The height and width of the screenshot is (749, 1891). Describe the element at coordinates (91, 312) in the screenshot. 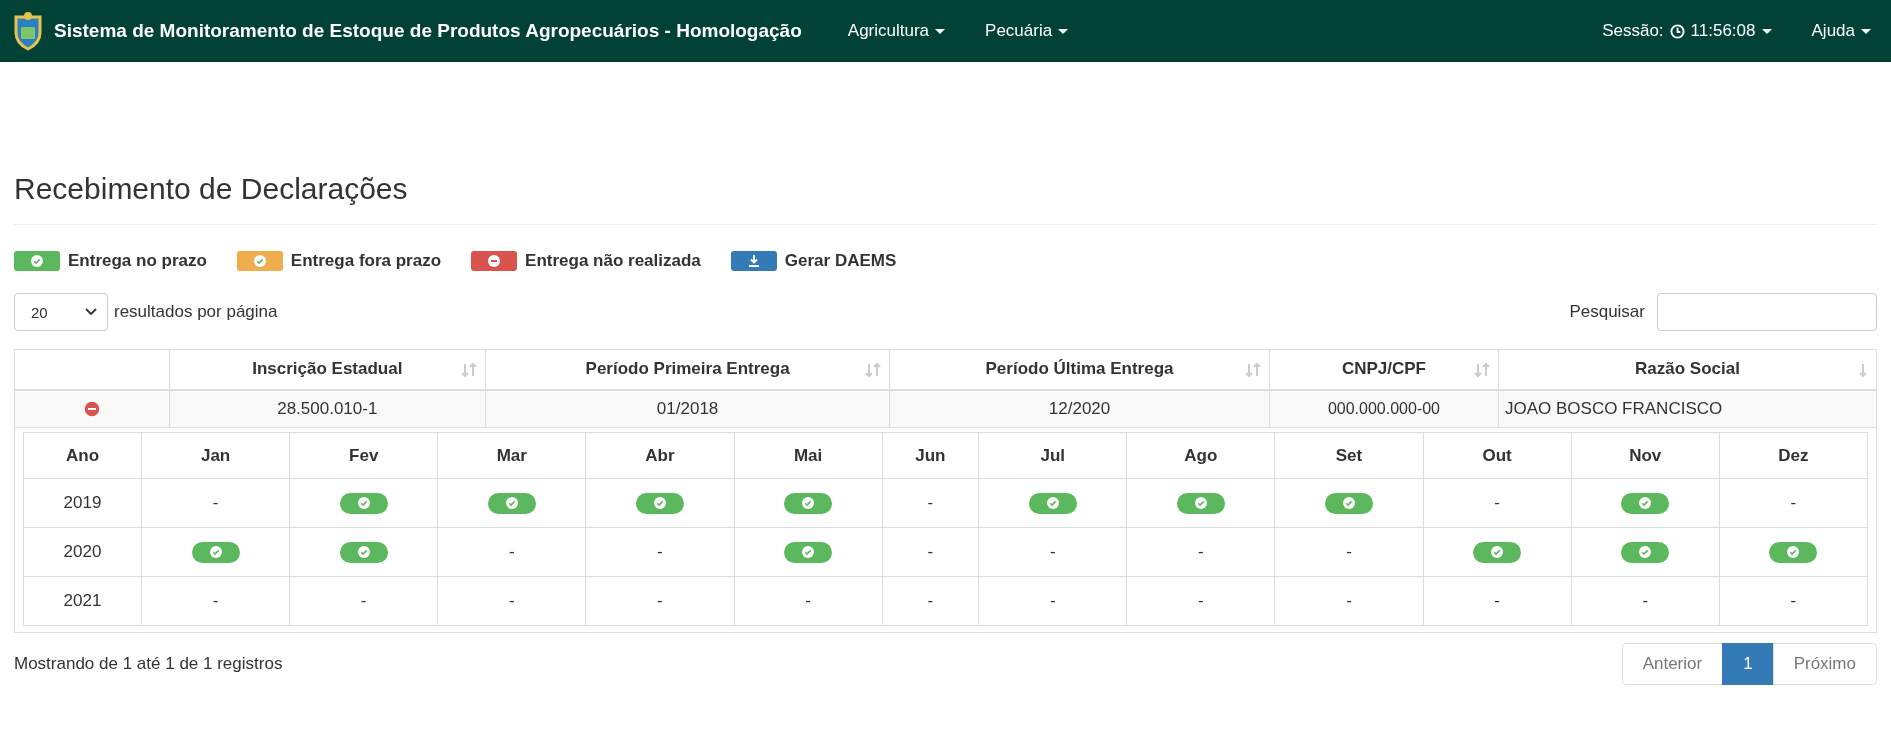

I see `chevron-down-icon` at that location.